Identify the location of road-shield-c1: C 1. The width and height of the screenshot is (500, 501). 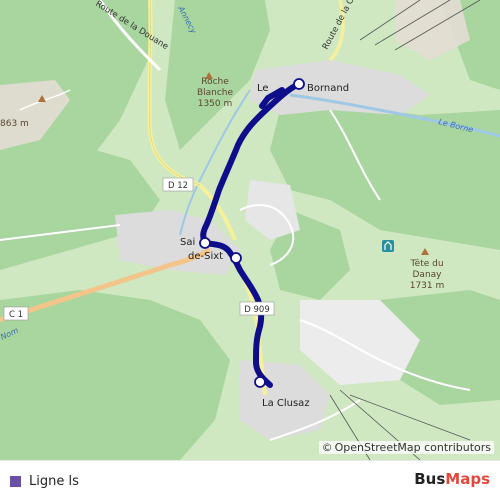
(16, 313).